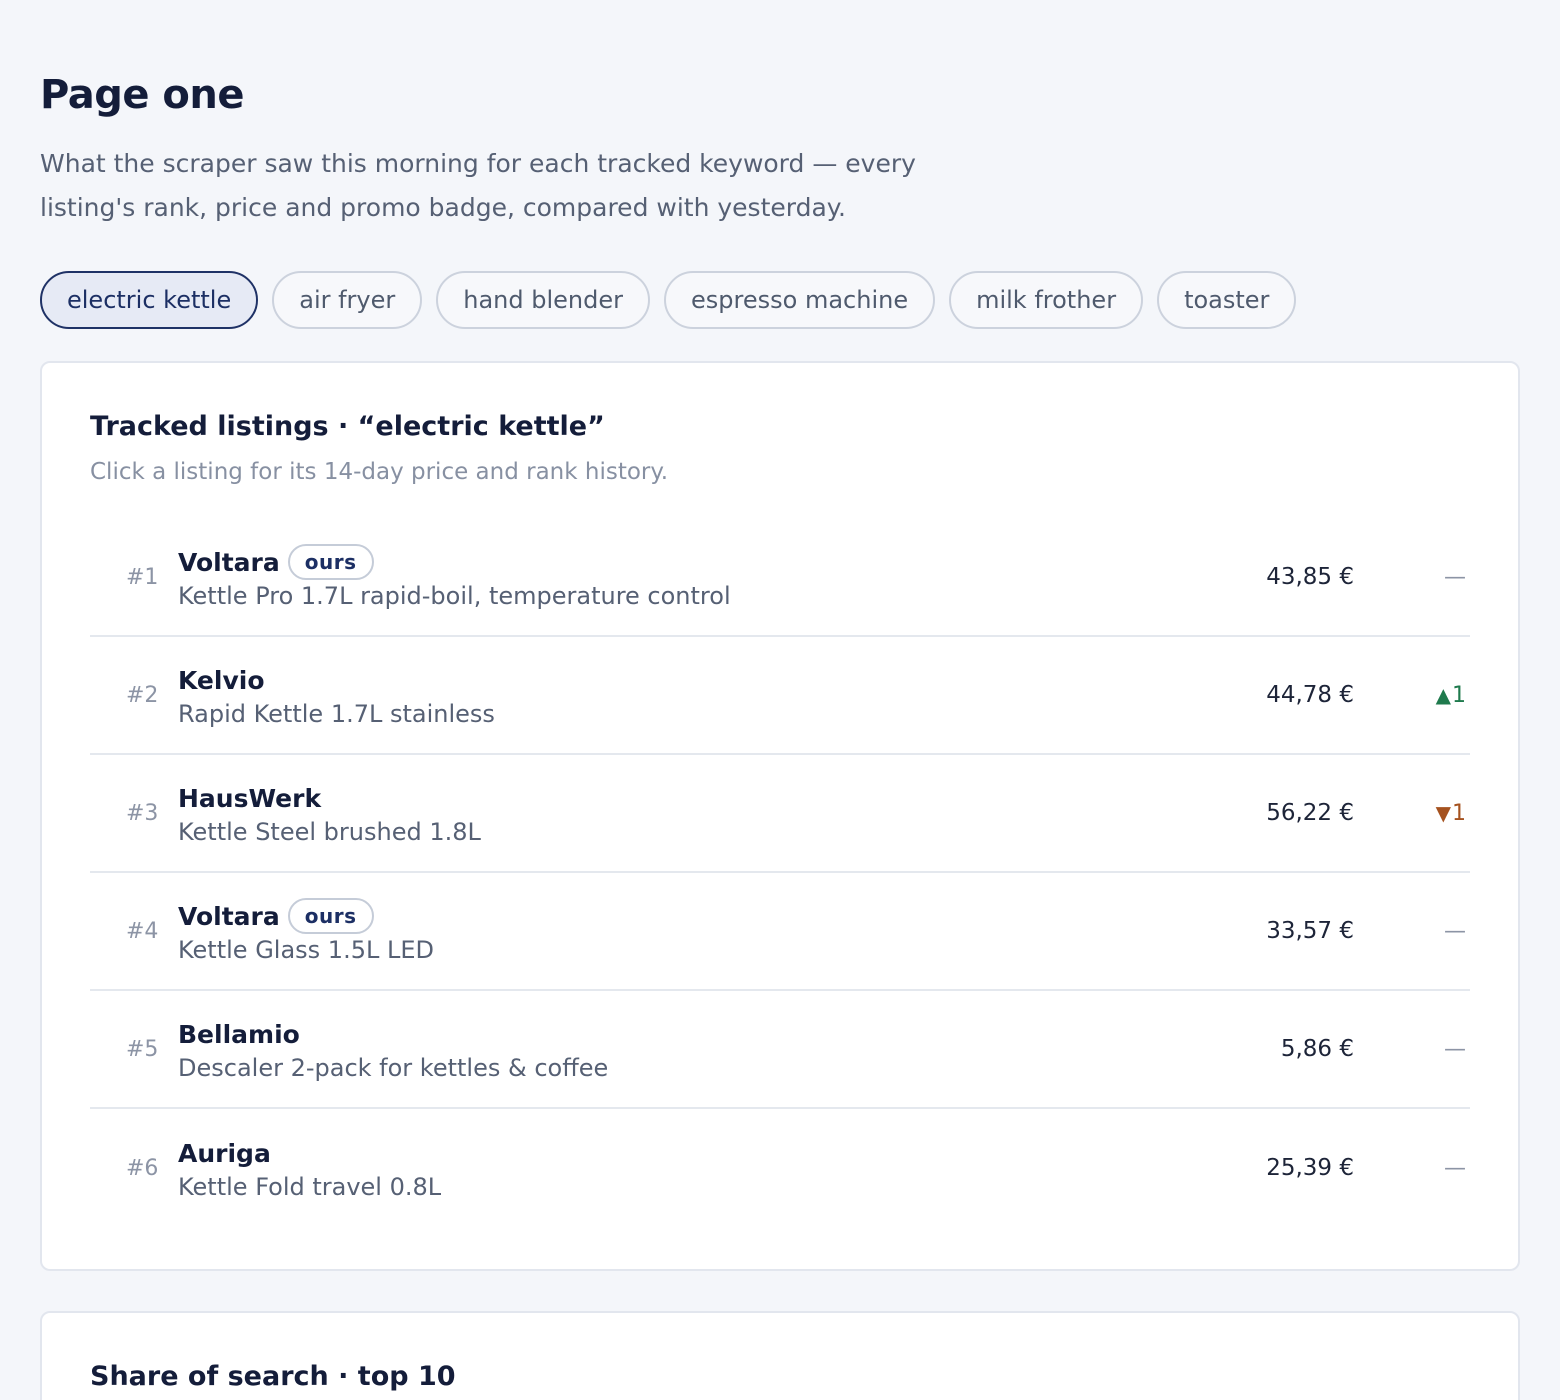  Describe the element at coordinates (393, 1034) in the screenshot. I see `listing-brand-line: Bellamio` at that location.